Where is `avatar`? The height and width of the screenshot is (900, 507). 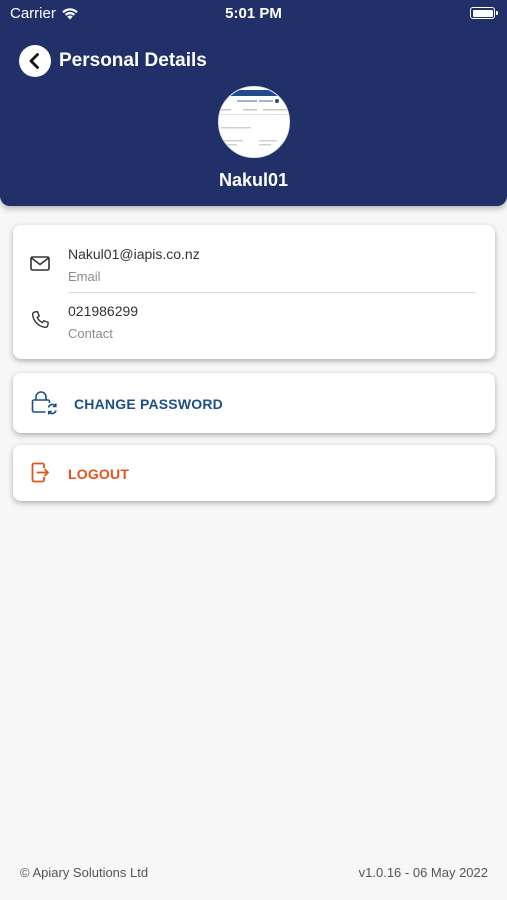 avatar is located at coordinates (254, 122).